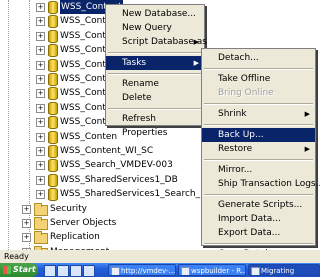 This screenshot has width=320, height=277. What do you see at coordinates (155, 133) in the screenshot?
I see `menu-item-properties: Properties` at bounding box center [155, 133].